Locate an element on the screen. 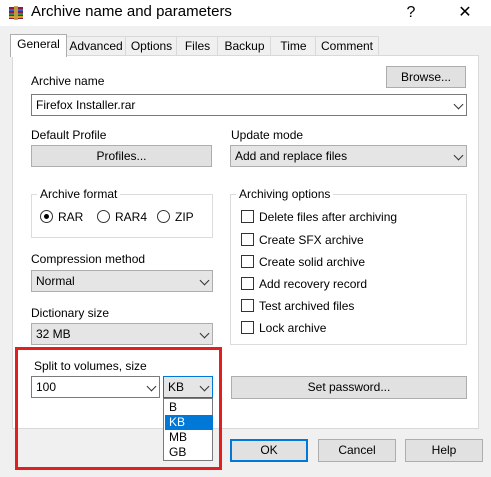 The width and height of the screenshot is (491, 477). window-title: Archive name and parameters is located at coordinates (131, 11).